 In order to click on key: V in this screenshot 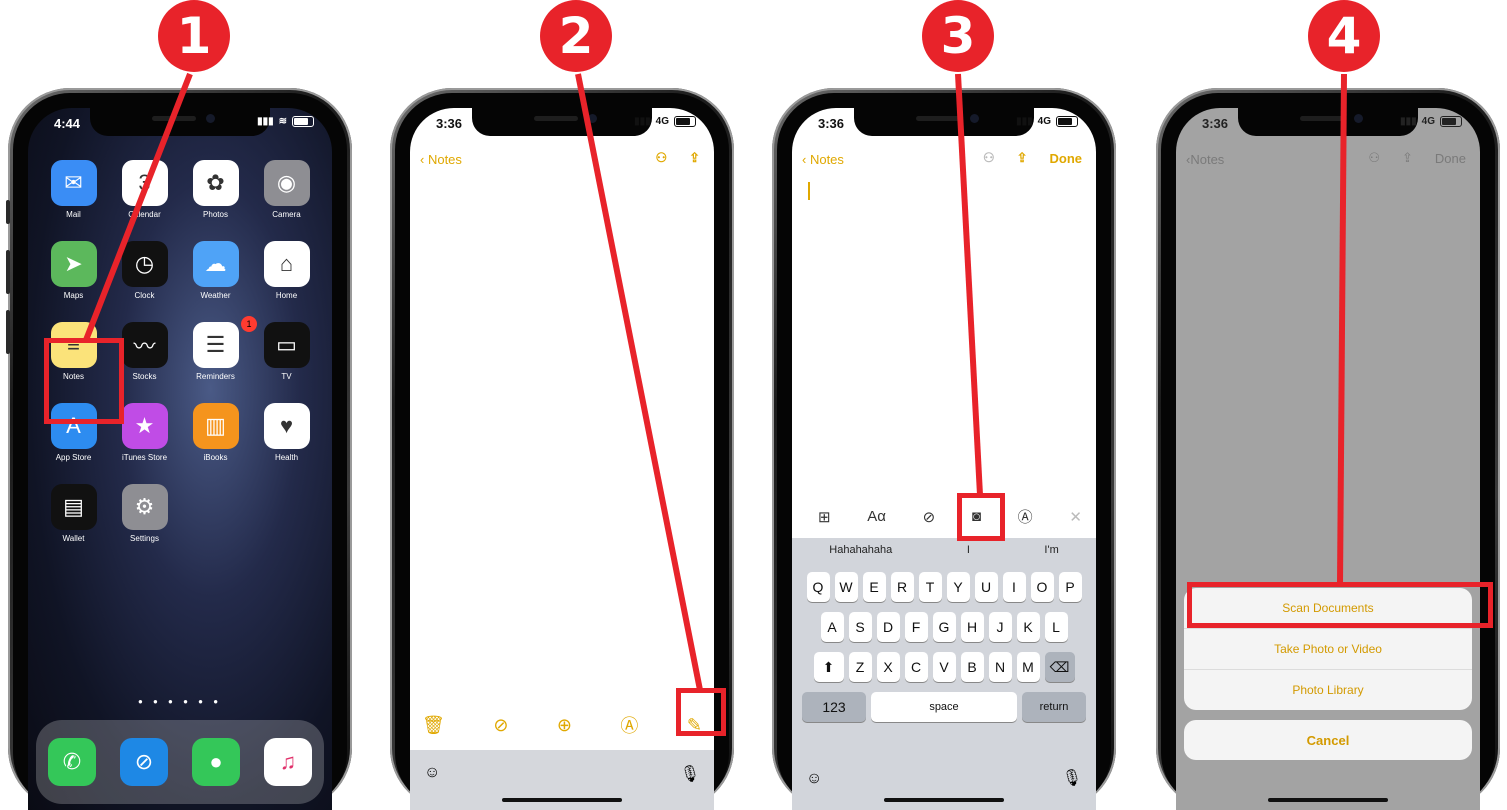, I will do `click(944, 667)`.